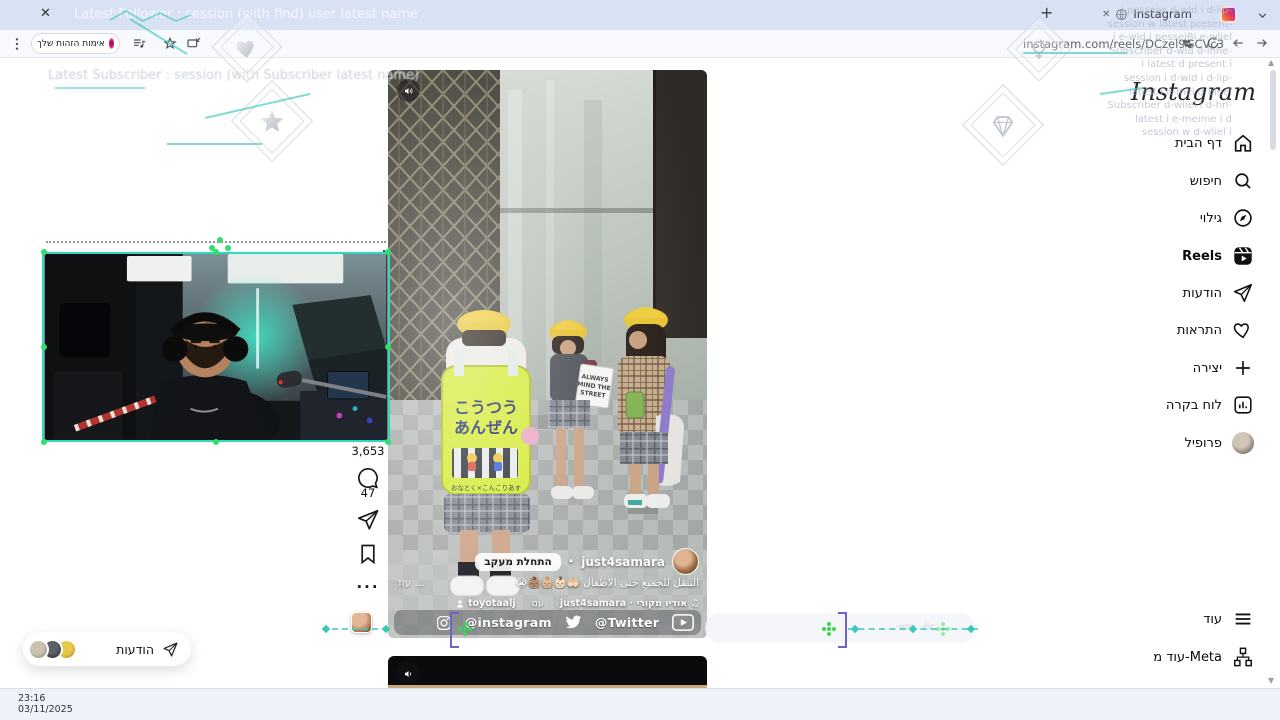 The image size is (1280, 720). What do you see at coordinates (410, 583) in the screenshot?
I see `caption-more-button: ... עוד` at bounding box center [410, 583].